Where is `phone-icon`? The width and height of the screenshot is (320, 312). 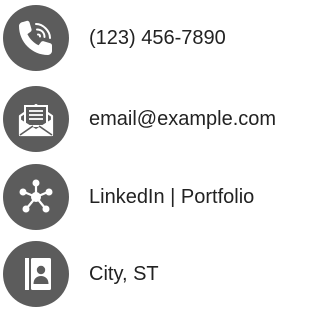 phone-icon is located at coordinates (36, 38).